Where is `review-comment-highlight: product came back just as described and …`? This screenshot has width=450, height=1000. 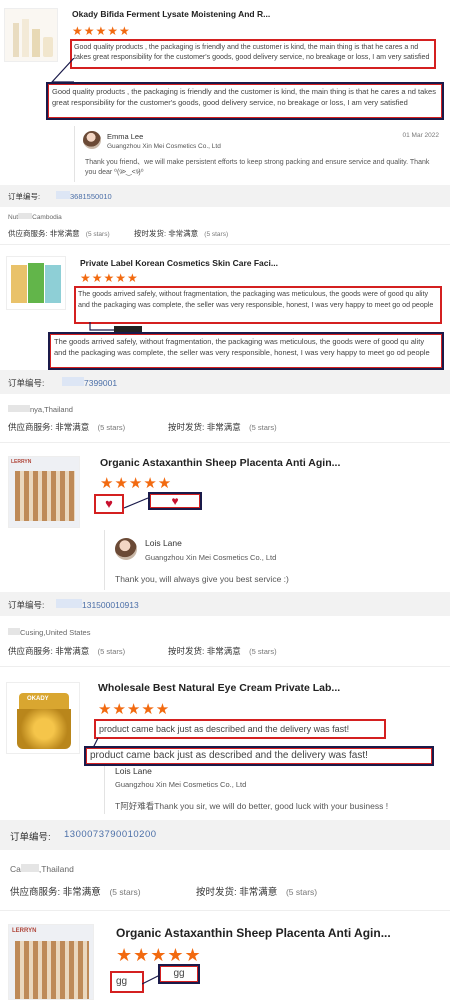
review-comment-highlight: product came back just as described and … is located at coordinates (259, 756).